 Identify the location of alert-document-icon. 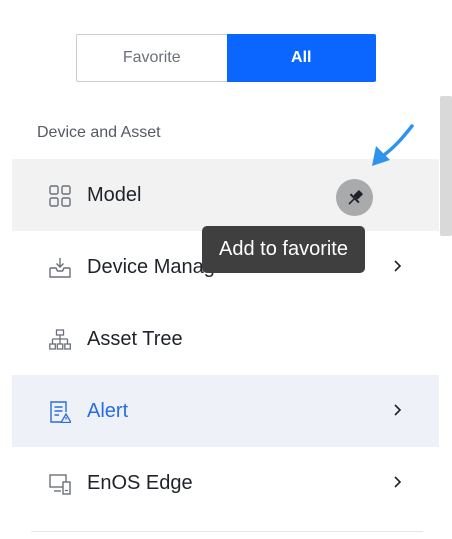
(60, 412).